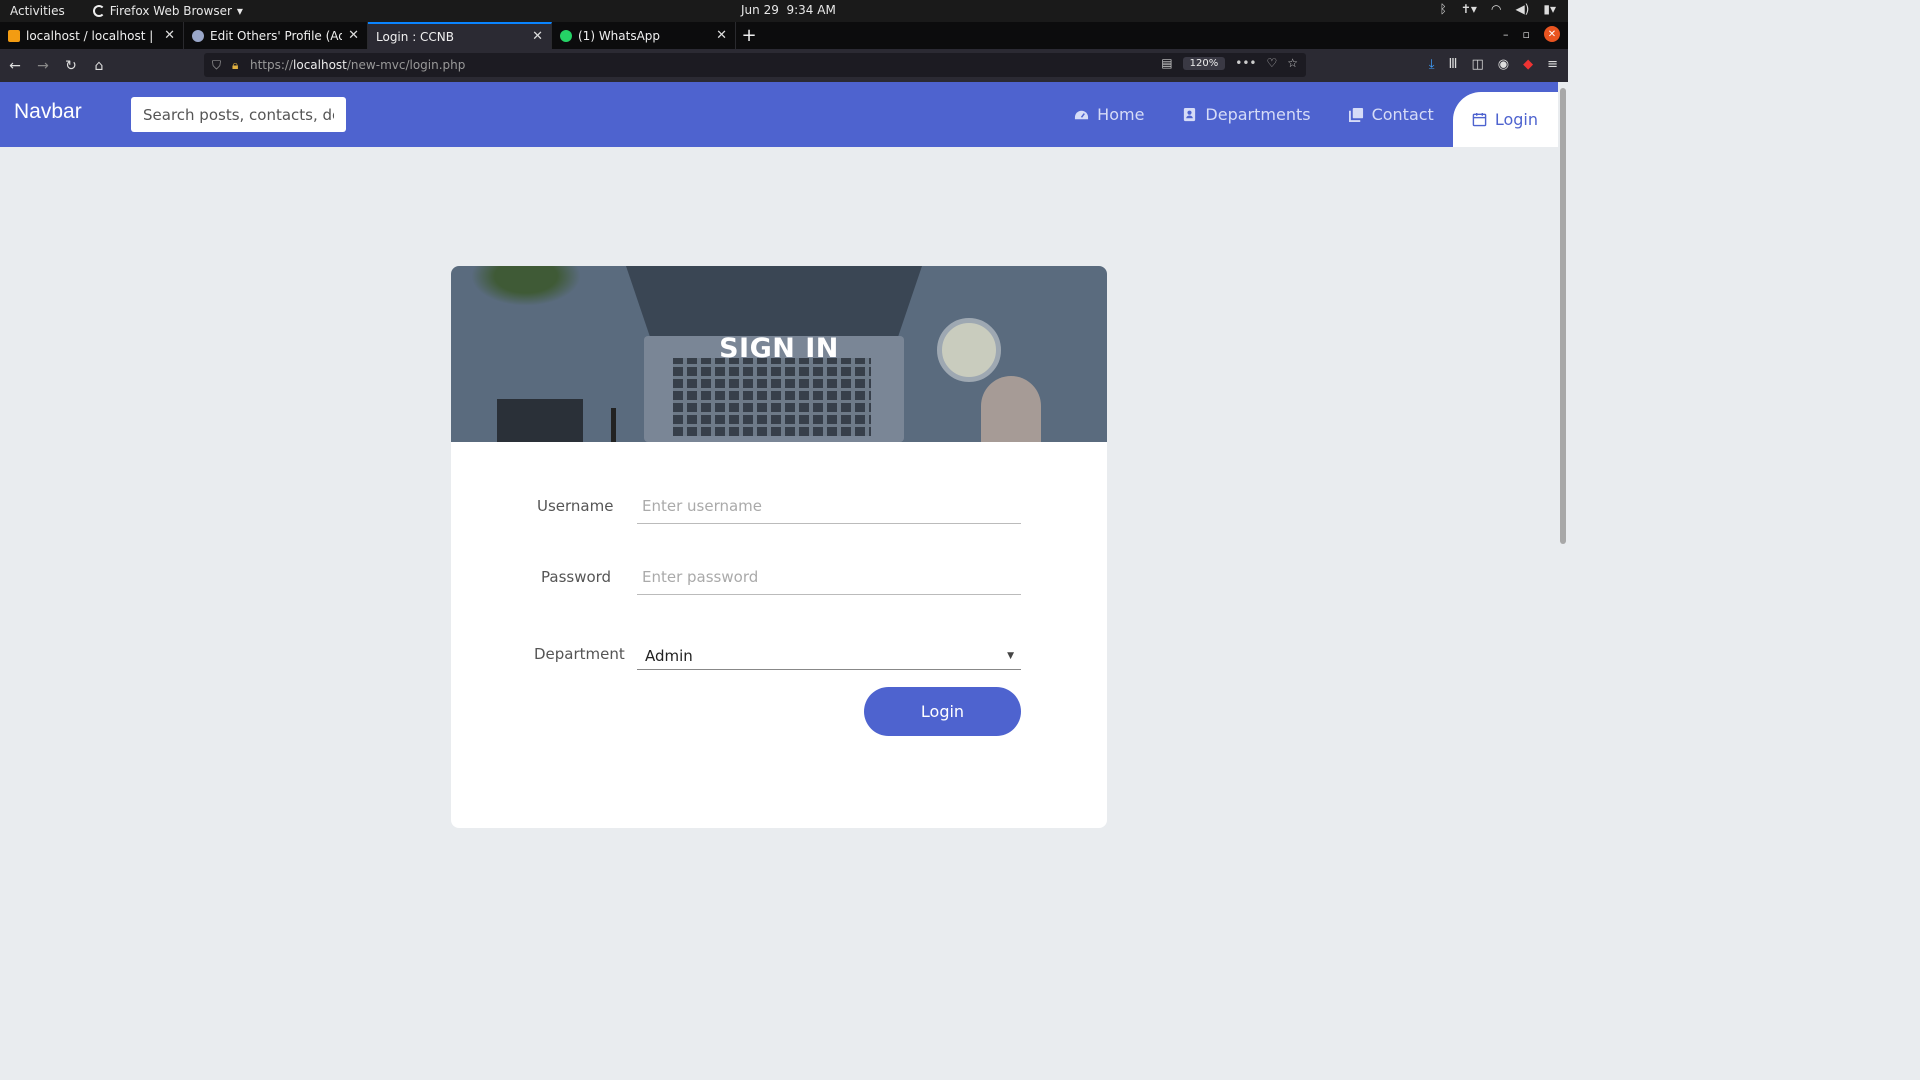 The height and width of the screenshot is (1080, 1920). I want to click on tracking-shield-icon: ⛉, so click(219, 65).